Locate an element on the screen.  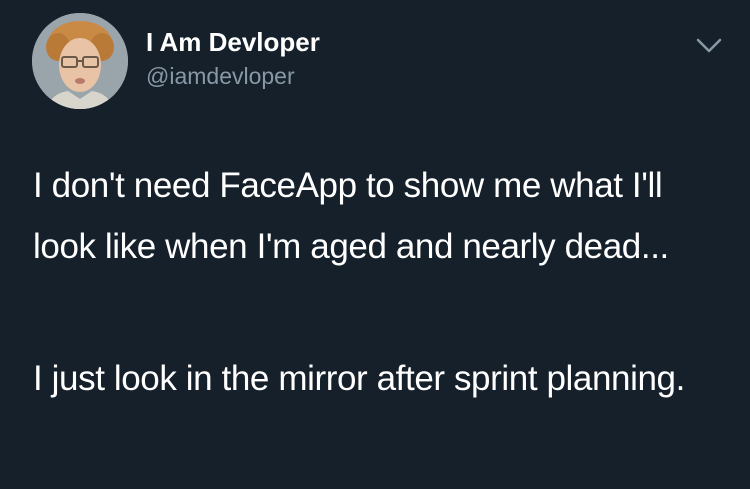
avatar is located at coordinates (80, 61).